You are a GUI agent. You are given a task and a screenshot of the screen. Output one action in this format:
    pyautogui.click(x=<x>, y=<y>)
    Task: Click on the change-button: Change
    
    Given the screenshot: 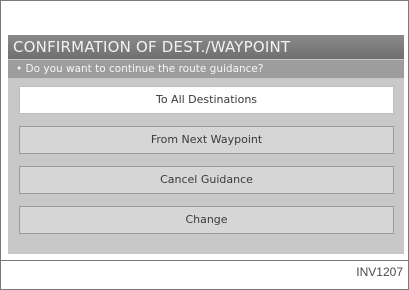 What is the action you would take?
    pyautogui.click(x=206, y=220)
    